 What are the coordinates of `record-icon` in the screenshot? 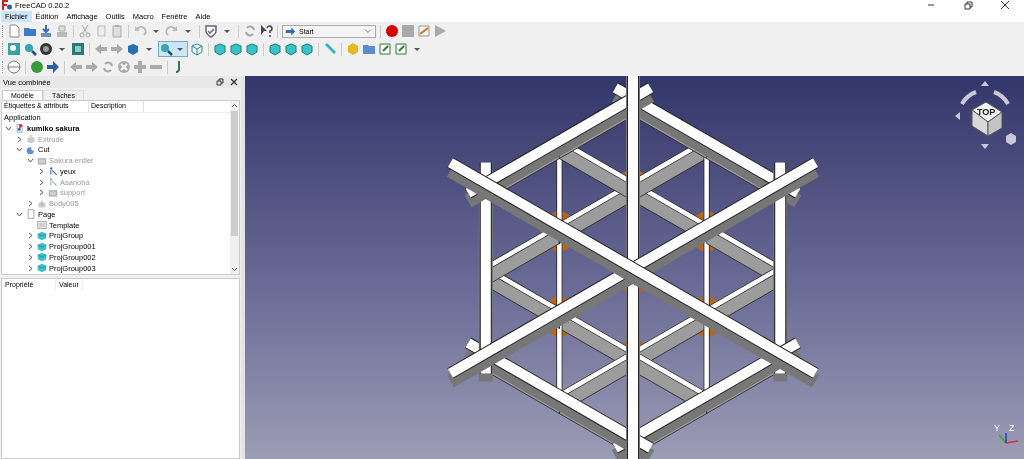 It's located at (392, 31).